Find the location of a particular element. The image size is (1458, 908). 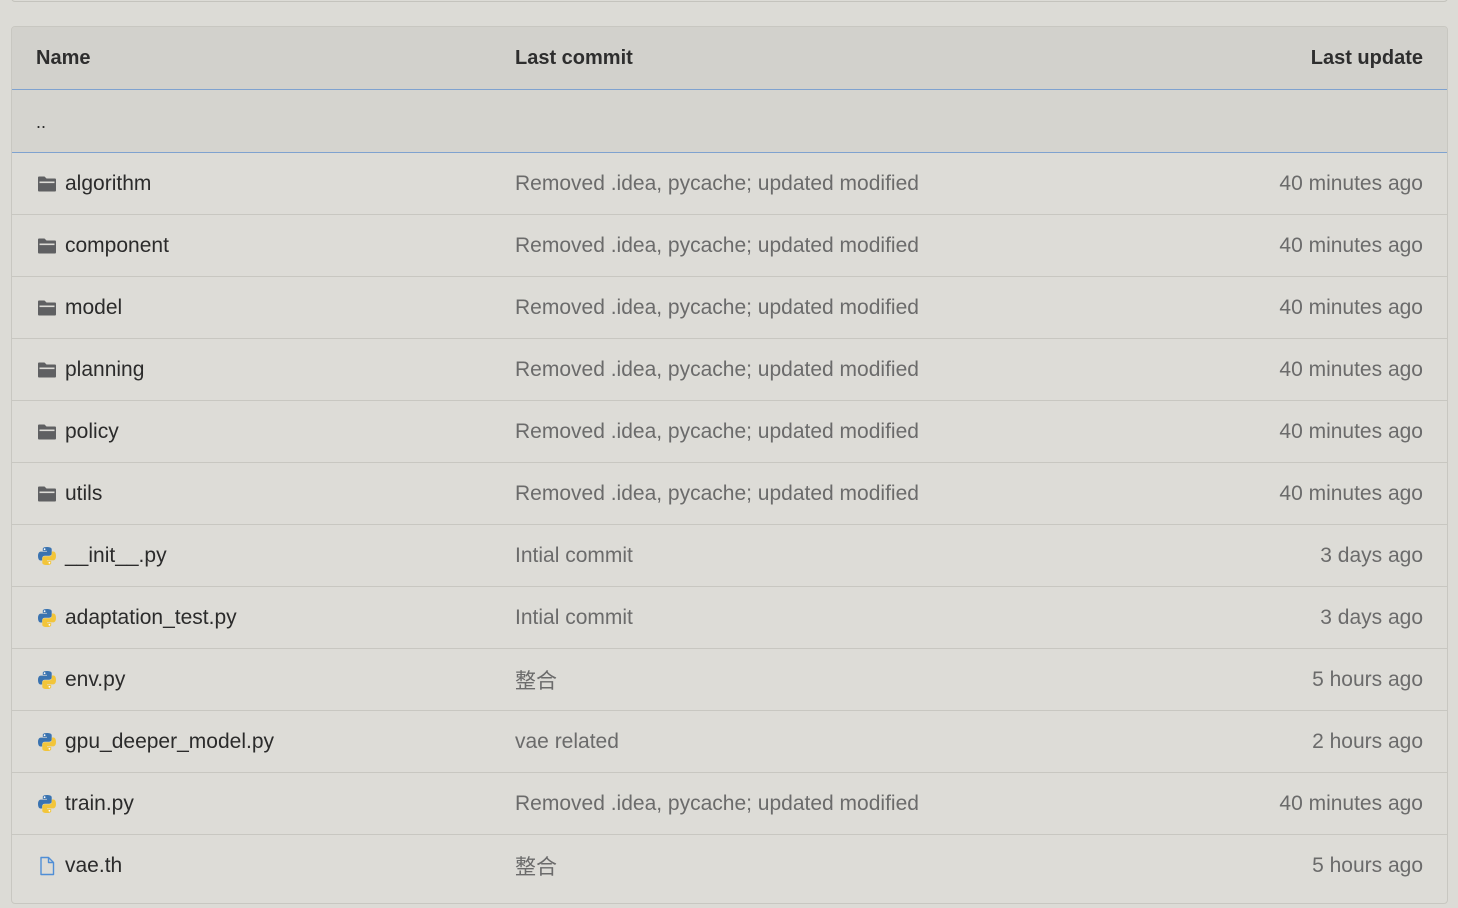

file-name-cell: adaptation_test.py is located at coordinates (136, 617).